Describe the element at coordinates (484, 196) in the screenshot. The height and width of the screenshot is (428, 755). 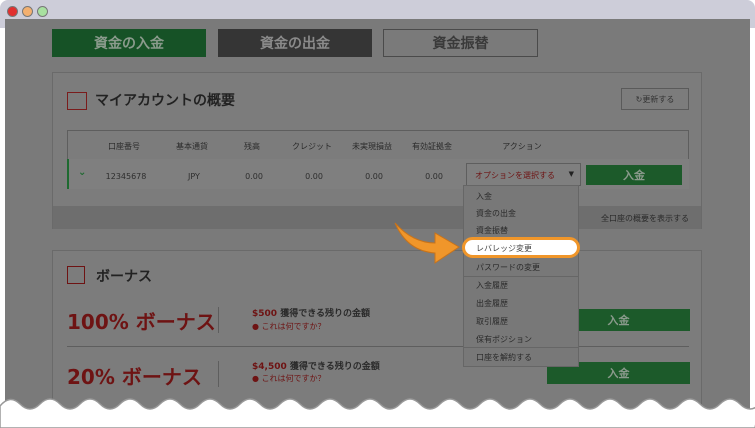
I see `menu-item-deposit: 入金` at that location.